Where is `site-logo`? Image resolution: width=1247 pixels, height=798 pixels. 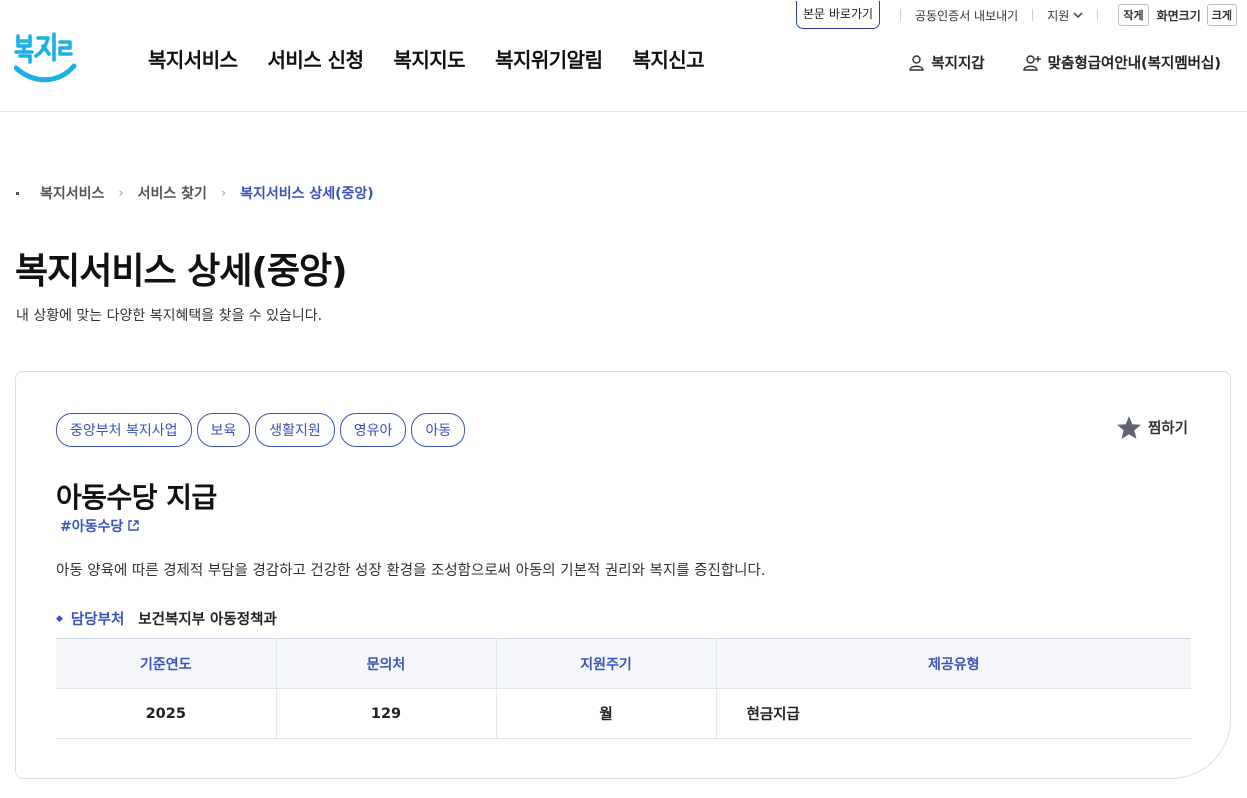
site-logo is located at coordinates (45, 58).